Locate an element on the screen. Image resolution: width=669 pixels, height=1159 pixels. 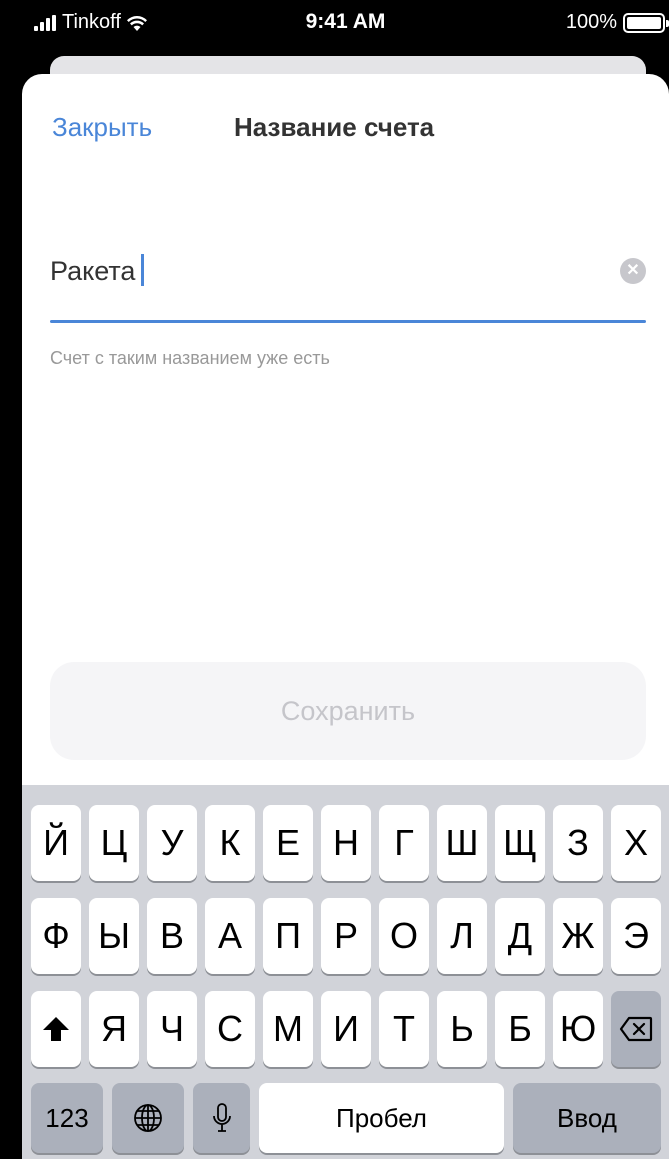
globe-icon is located at coordinates (148, 1118).